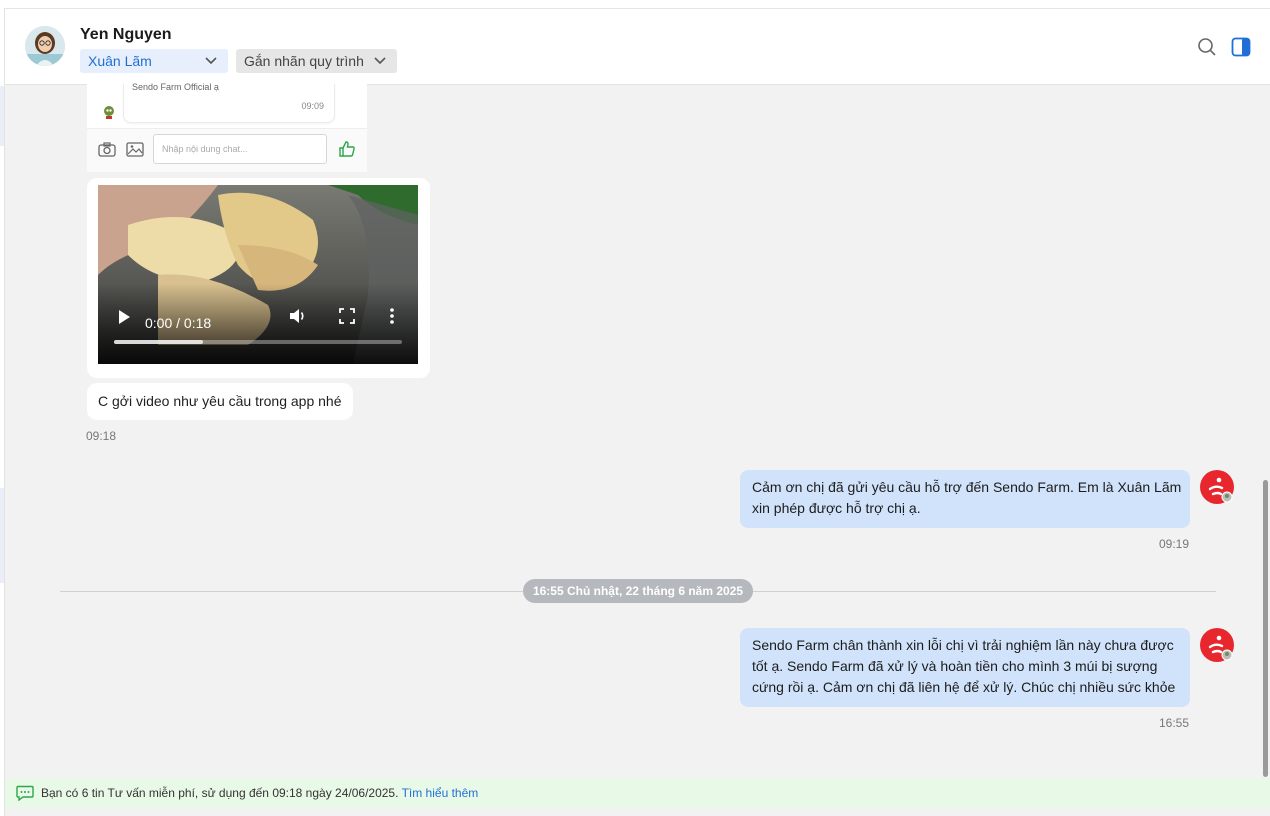 This screenshot has height=816, width=1270. What do you see at coordinates (154, 61) in the screenshot?
I see `assignee-dropdown: Xuân Lãm` at bounding box center [154, 61].